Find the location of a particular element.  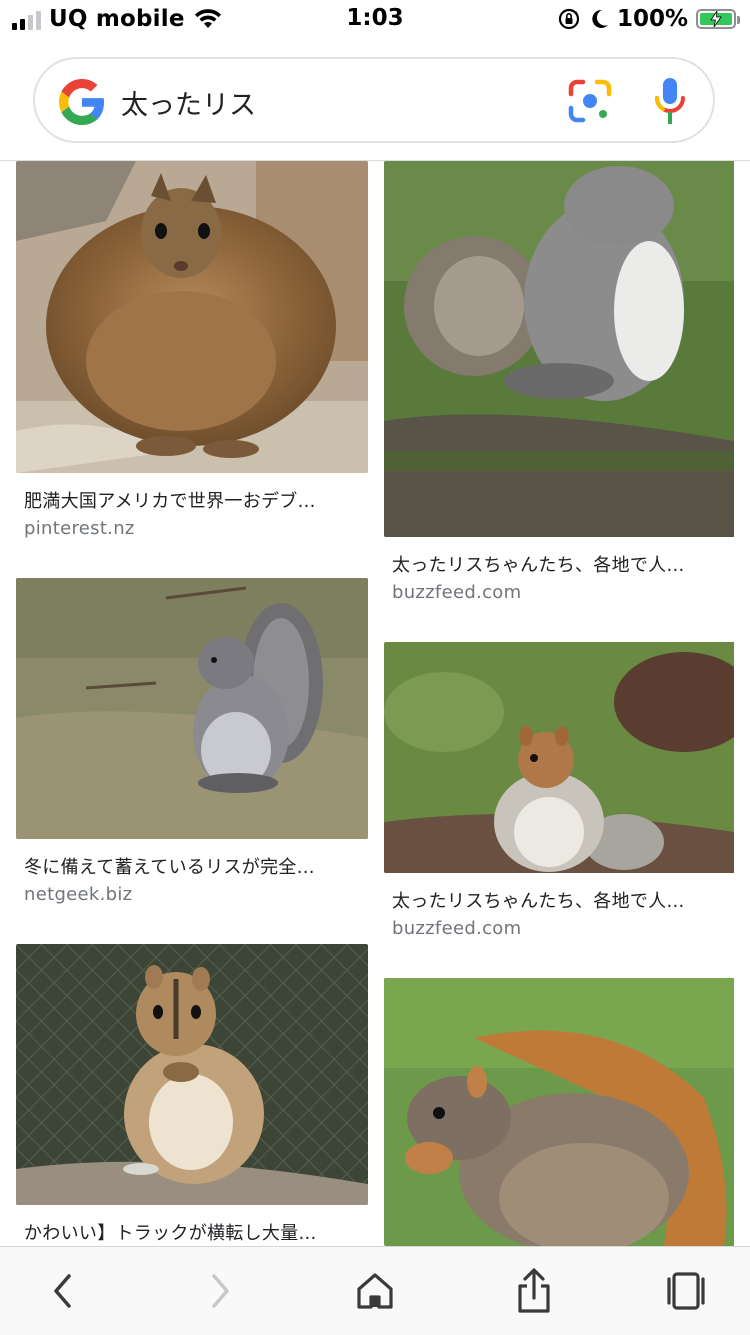

battery-icon is located at coordinates (718, 19).